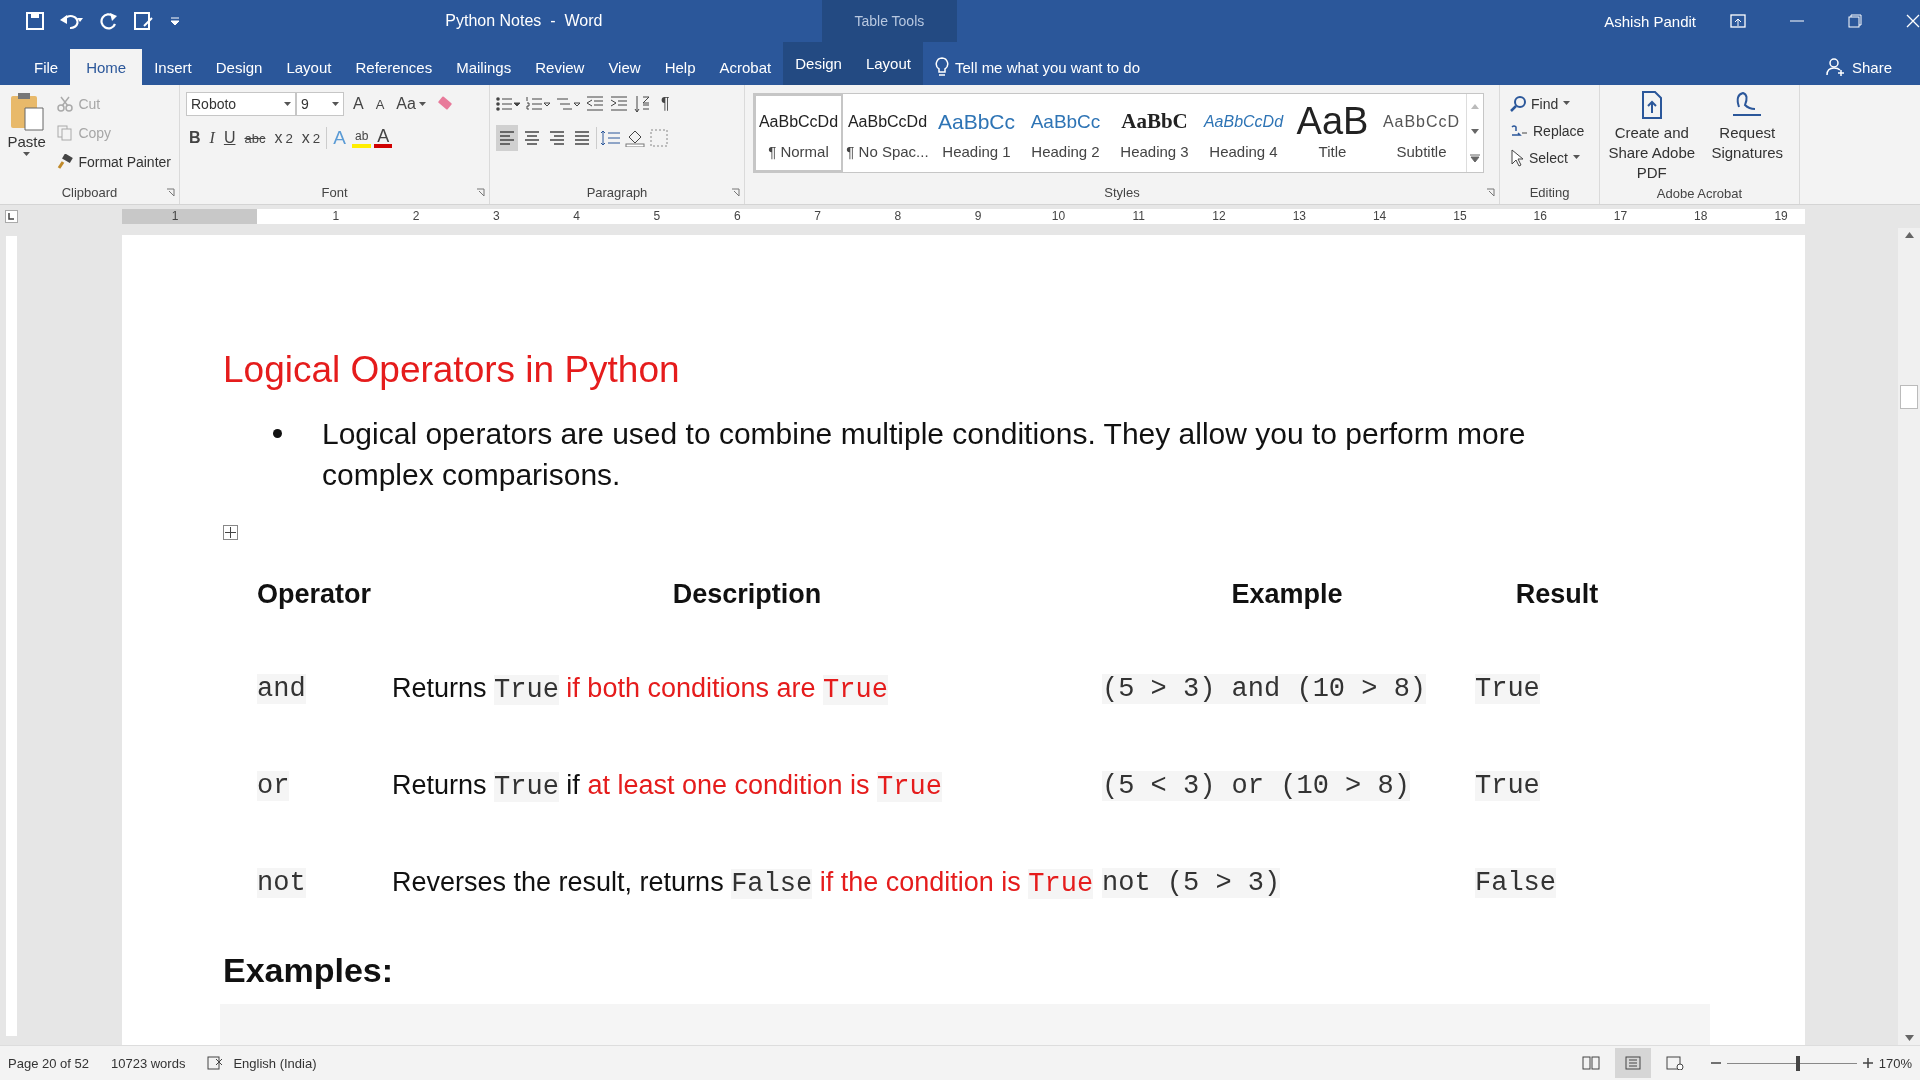 The image size is (1920, 1080). What do you see at coordinates (665, 104) in the screenshot?
I see `show-marks-button: ¶` at bounding box center [665, 104].